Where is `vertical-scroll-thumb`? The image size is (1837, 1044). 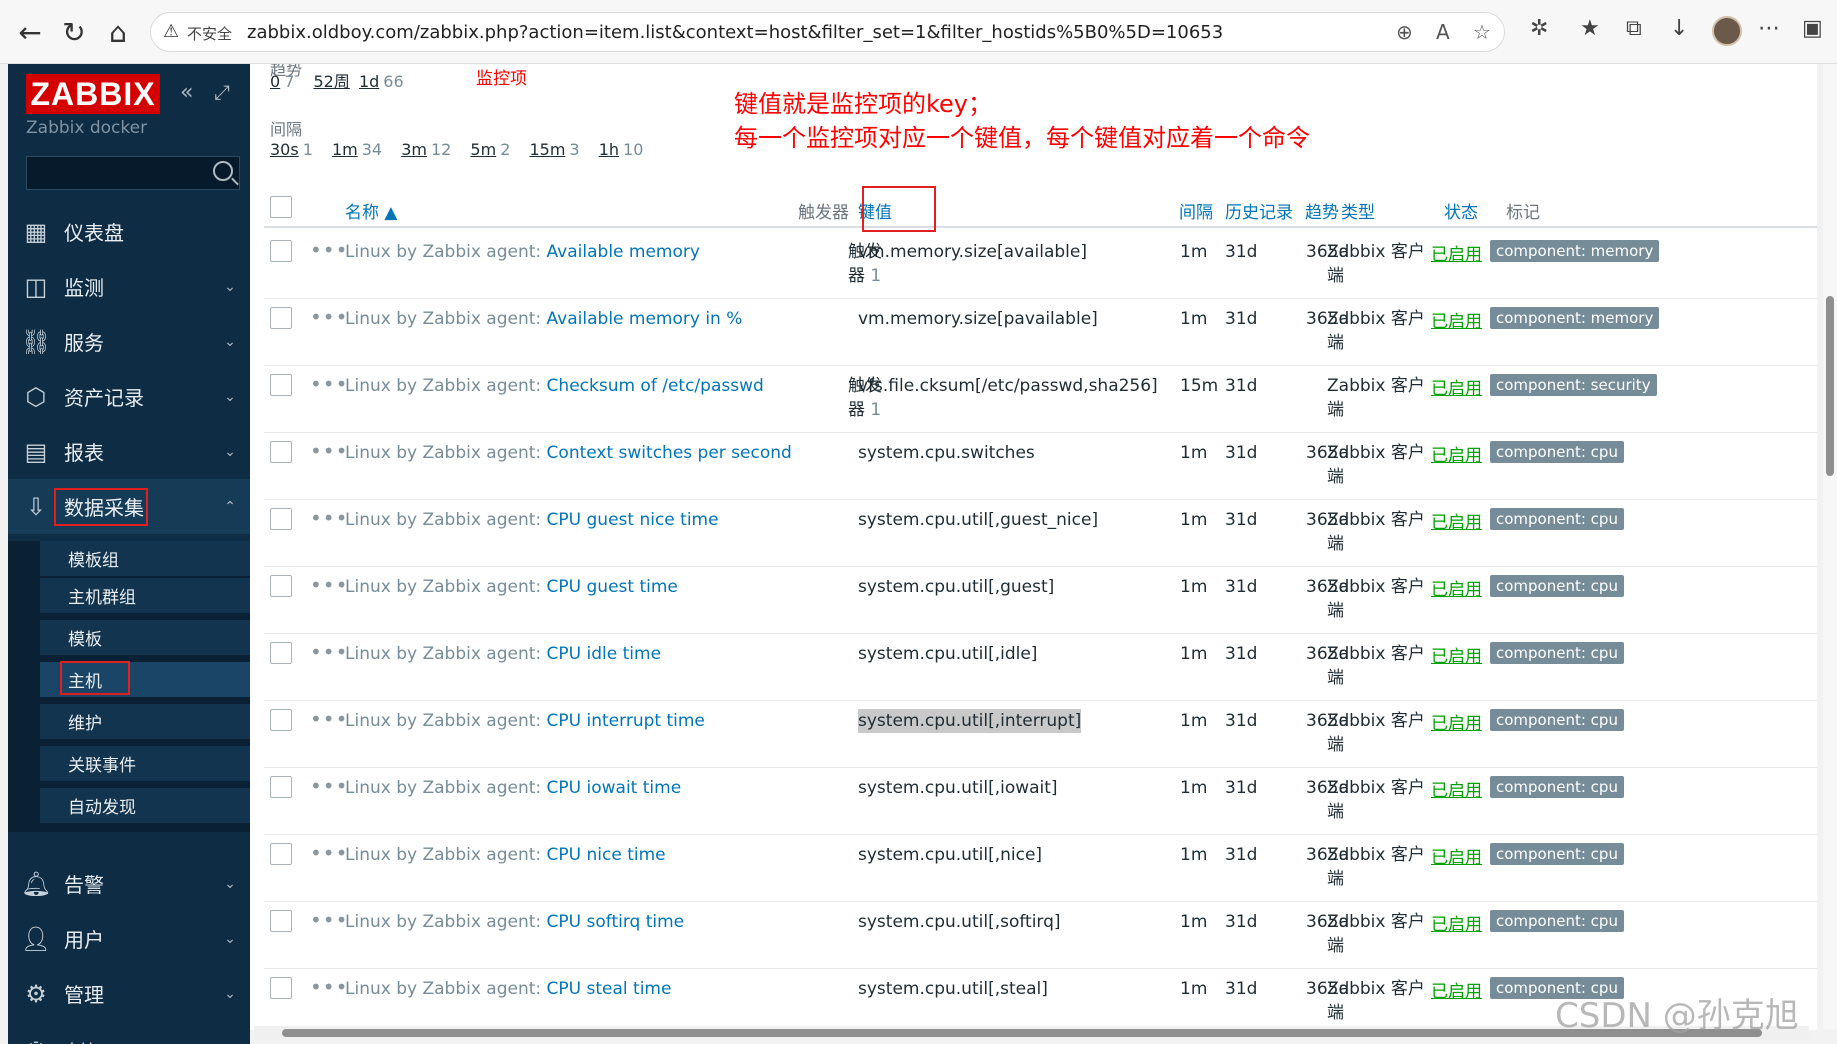 vertical-scroll-thumb is located at coordinates (1830, 386).